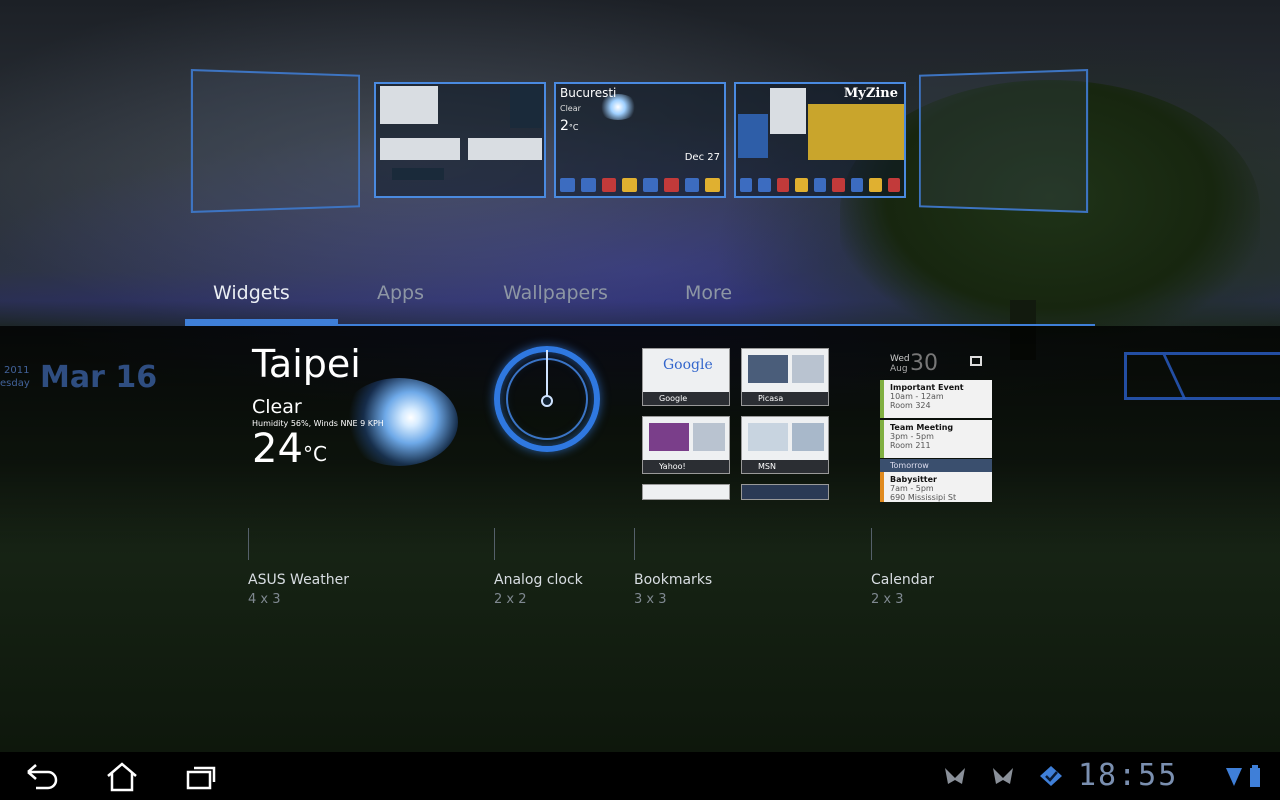  I want to click on home-screen-thumb-4: MyZine, so click(820, 140).